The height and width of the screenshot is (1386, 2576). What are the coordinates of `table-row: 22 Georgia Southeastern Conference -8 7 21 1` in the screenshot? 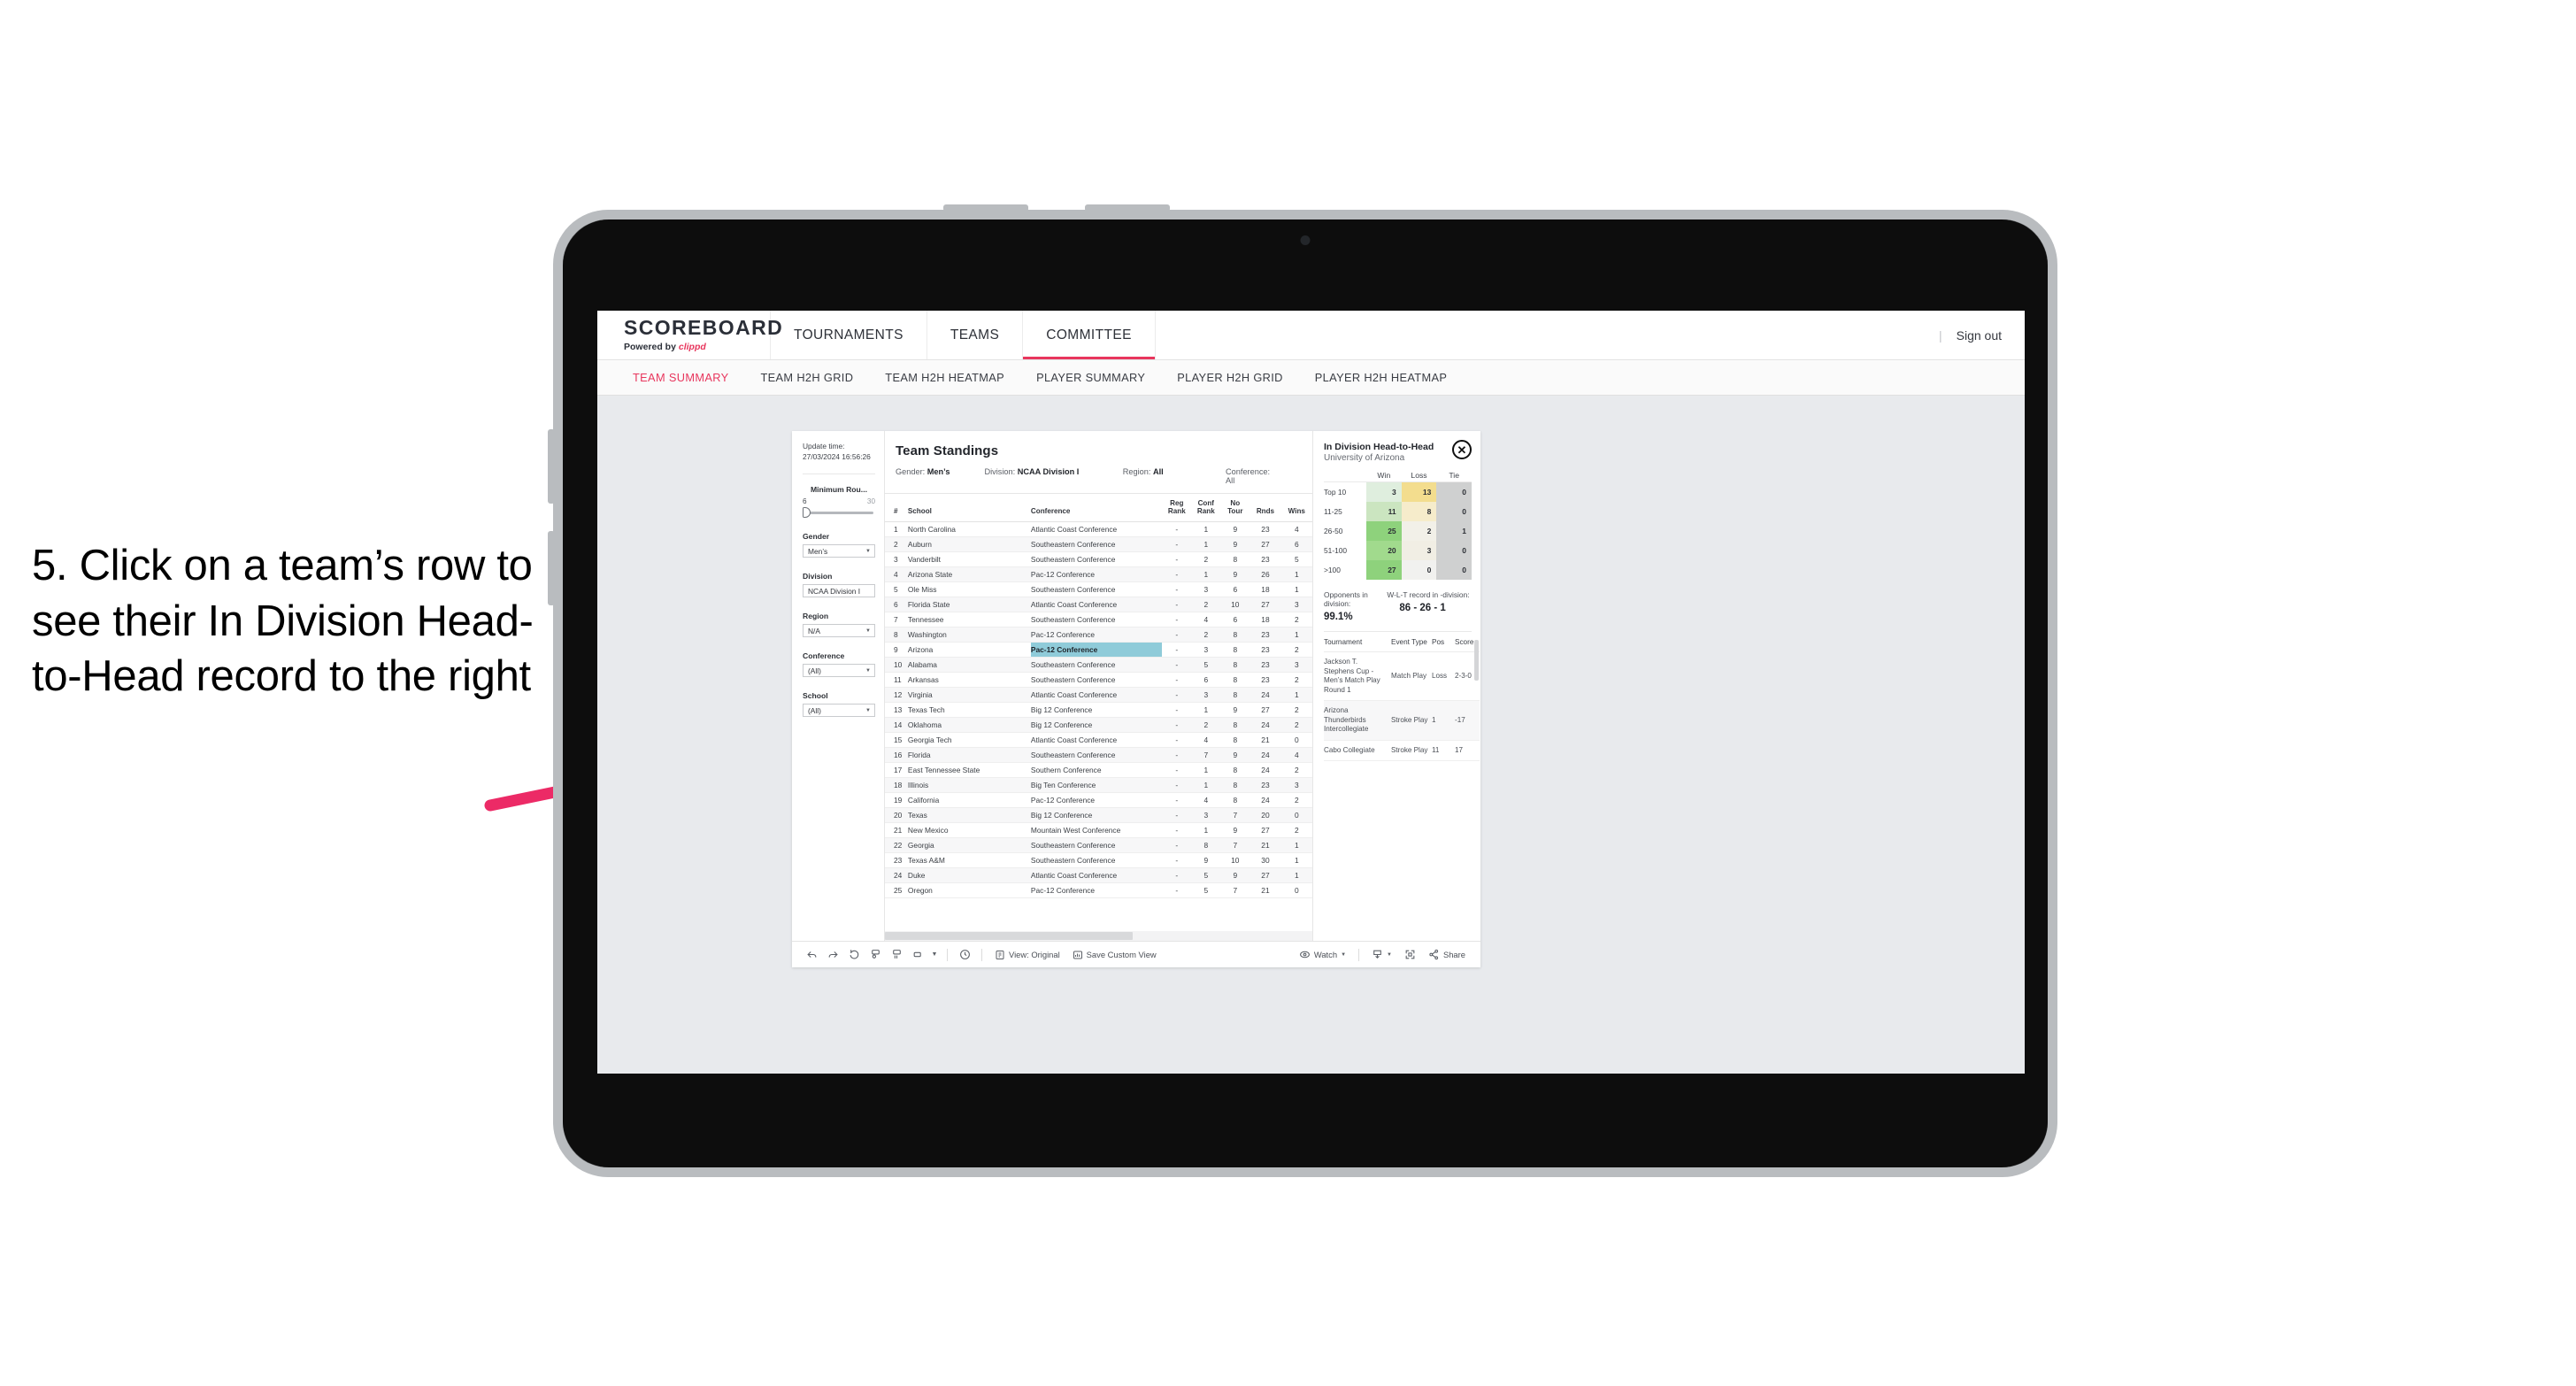 It's located at (1098, 845).